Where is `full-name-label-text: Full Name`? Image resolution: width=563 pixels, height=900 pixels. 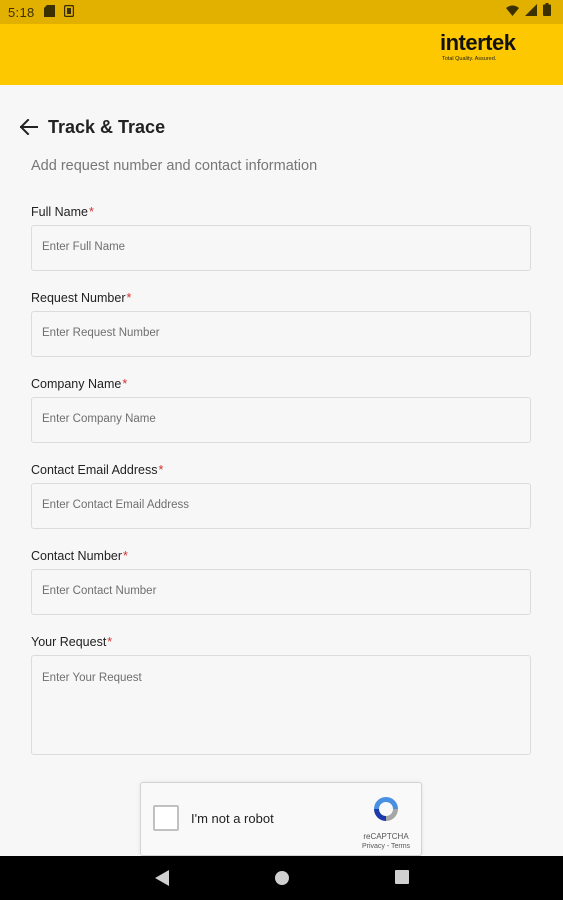 full-name-label-text: Full Name is located at coordinates (59, 212).